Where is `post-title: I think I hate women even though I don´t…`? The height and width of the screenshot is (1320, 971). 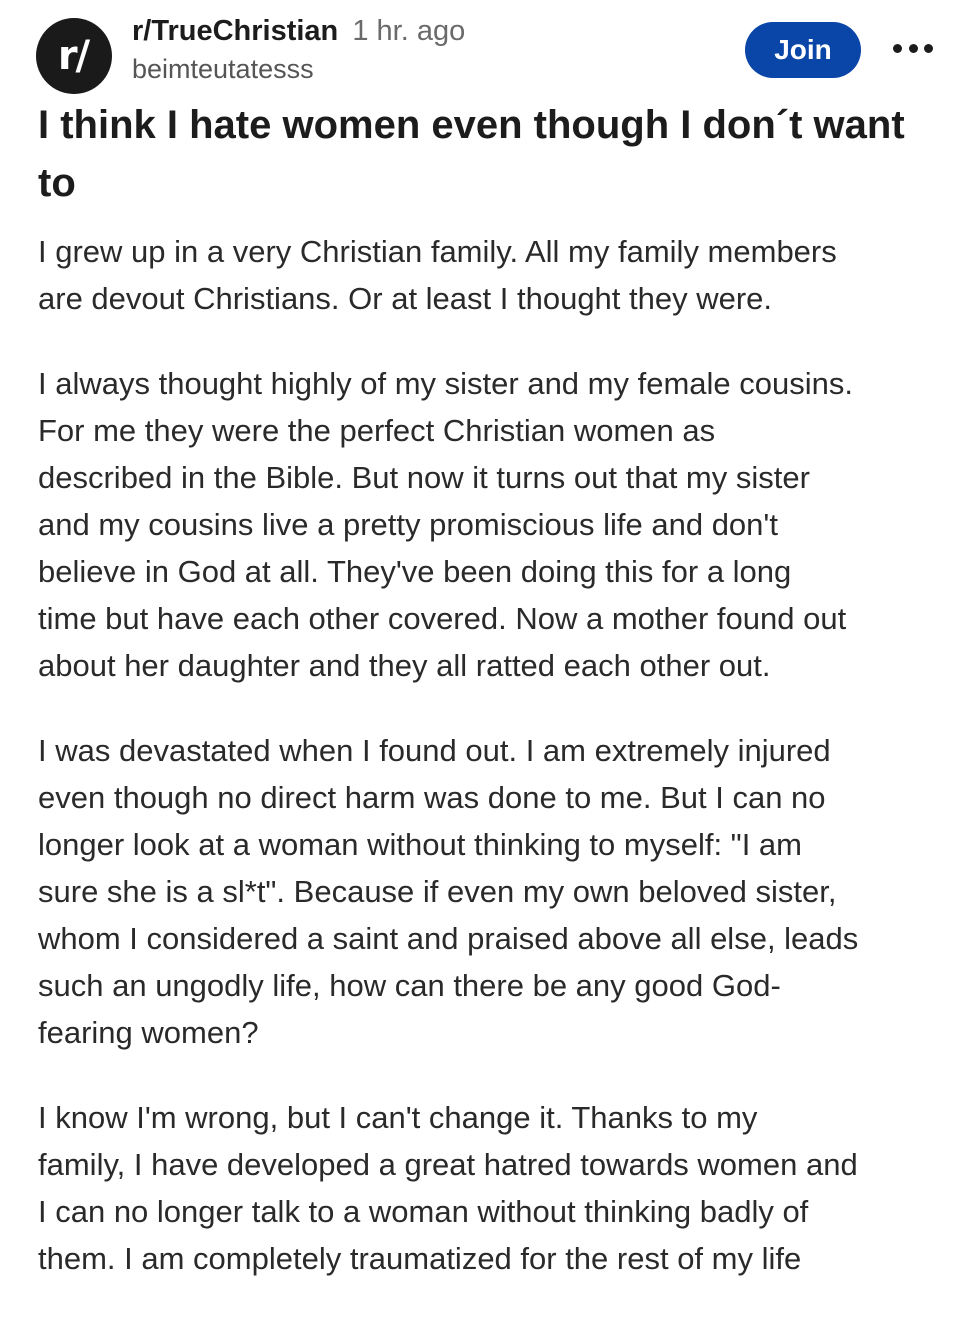
post-title: I think I hate women even though I don´t… is located at coordinates (471, 154).